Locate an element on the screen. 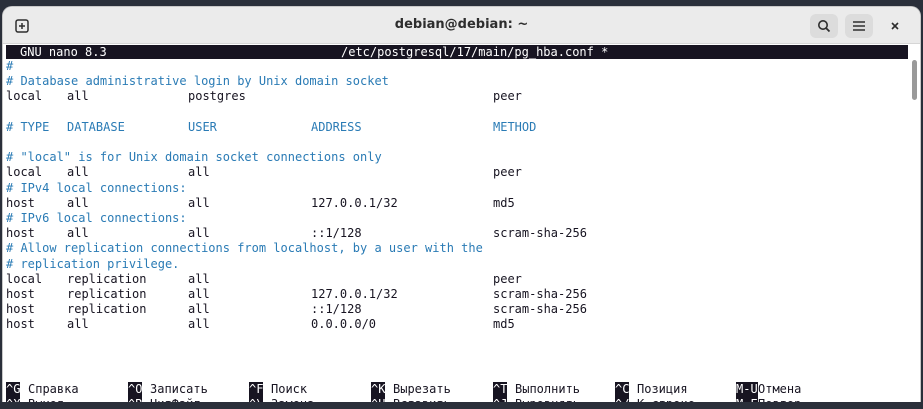 The image size is (923, 409). close-icon is located at coordinates (895, 26).